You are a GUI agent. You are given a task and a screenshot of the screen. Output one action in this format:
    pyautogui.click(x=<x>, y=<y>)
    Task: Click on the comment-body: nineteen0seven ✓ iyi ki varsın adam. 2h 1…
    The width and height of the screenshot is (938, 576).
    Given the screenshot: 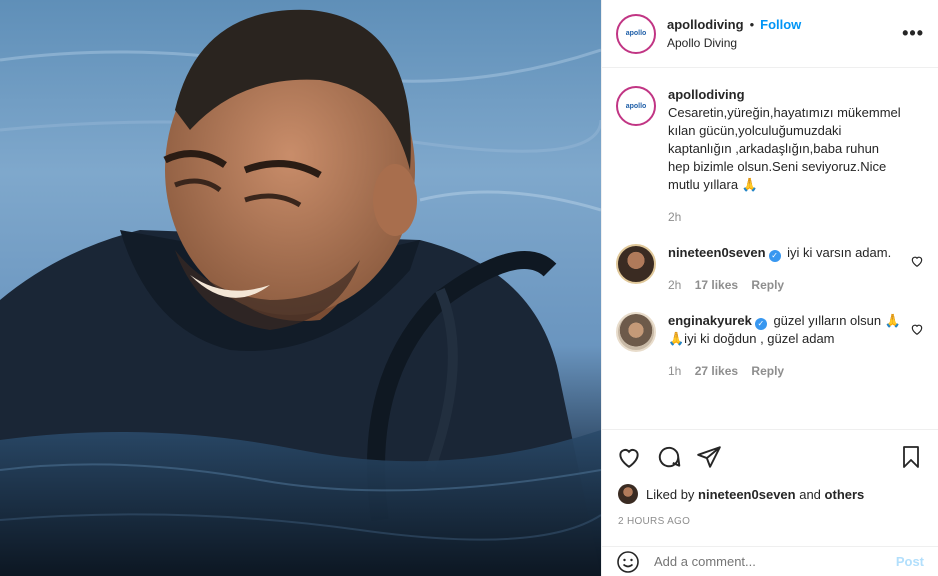 What is the action you would take?
    pyautogui.click(x=796, y=269)
    